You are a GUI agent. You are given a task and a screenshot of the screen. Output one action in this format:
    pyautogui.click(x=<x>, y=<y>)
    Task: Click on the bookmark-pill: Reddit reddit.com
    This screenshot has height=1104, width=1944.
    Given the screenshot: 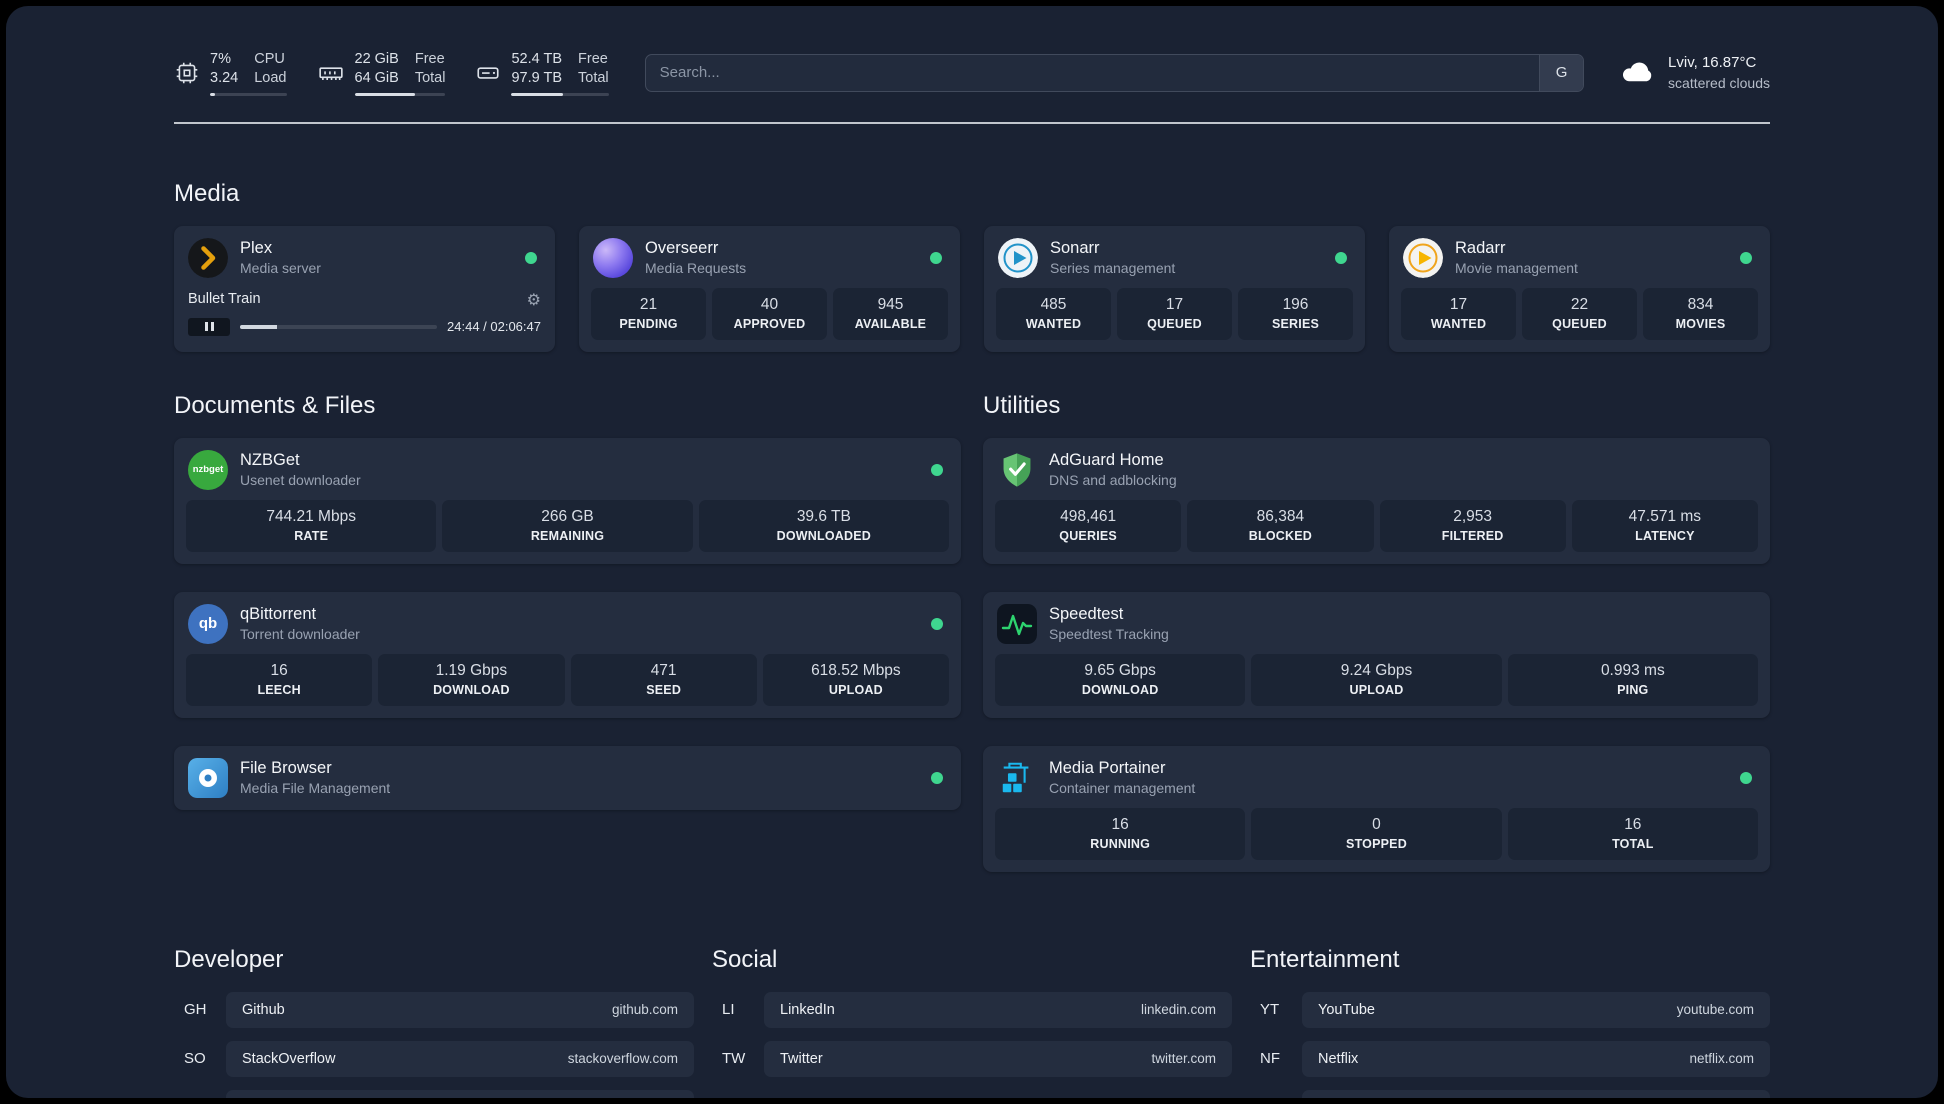 What is the action you would take?
    pyautogui.click(x=1536, y=1093)
    